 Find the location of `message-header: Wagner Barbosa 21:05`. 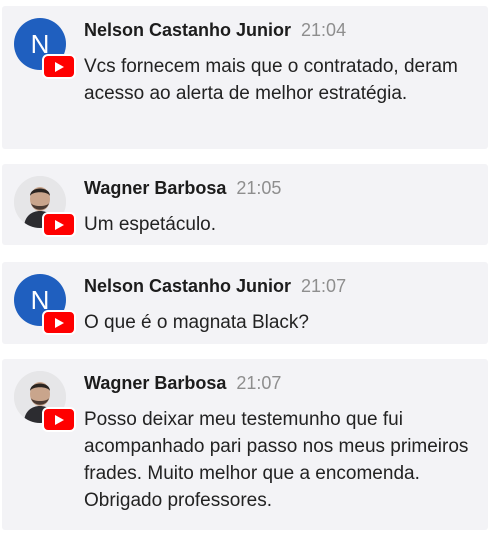

message-header: Wagner Barbosa 21:05 is located at coordinates (182, 188).